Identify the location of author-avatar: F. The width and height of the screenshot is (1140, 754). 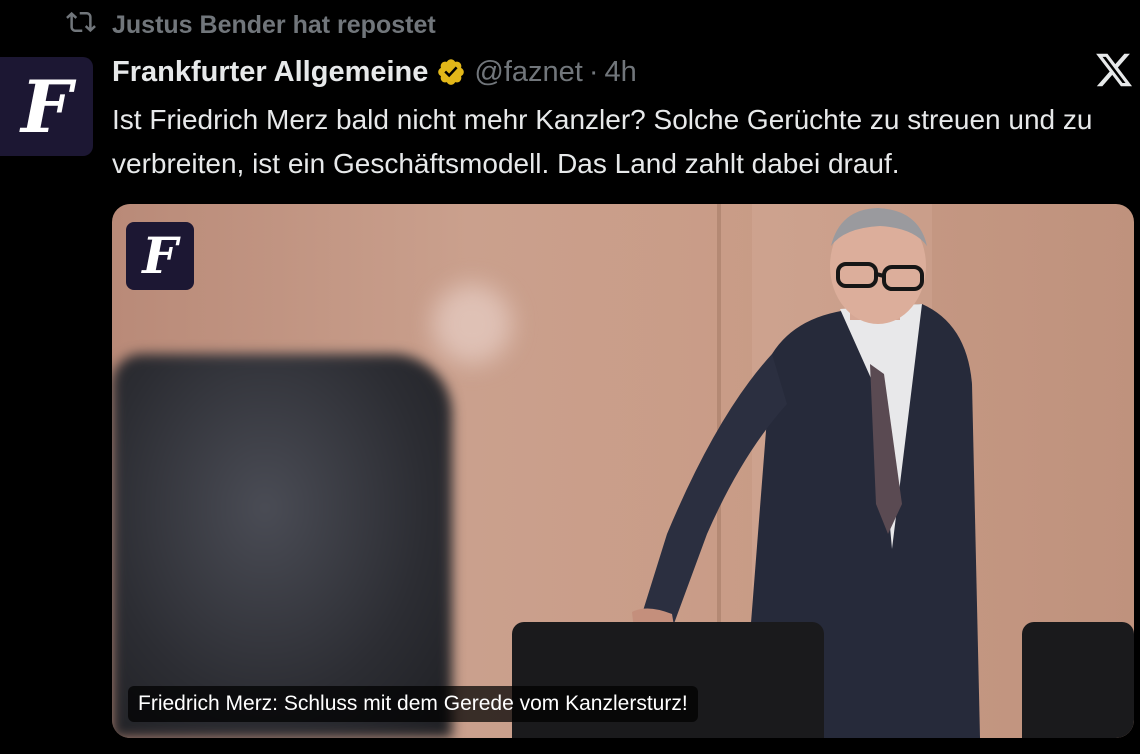
(46, 106).